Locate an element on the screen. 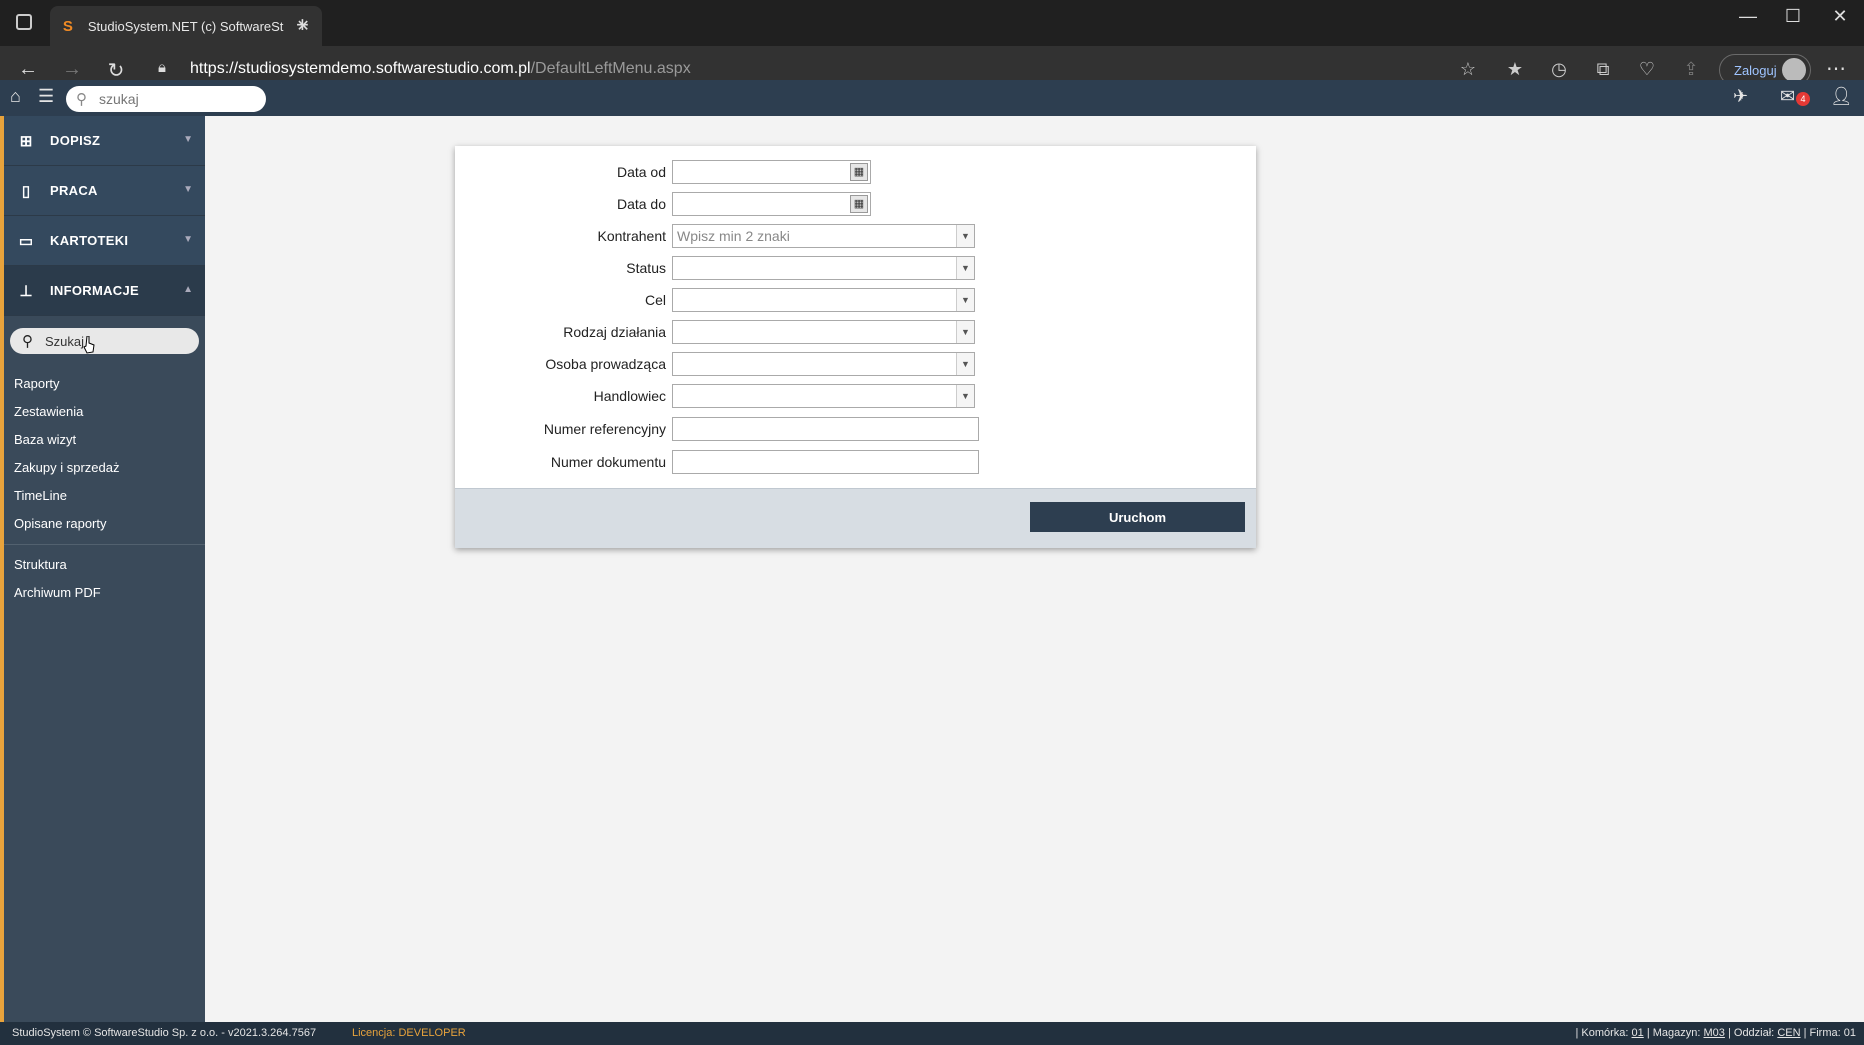  row-action-type: Rodzaj działania ▼ is located at coordinates (855, 332).